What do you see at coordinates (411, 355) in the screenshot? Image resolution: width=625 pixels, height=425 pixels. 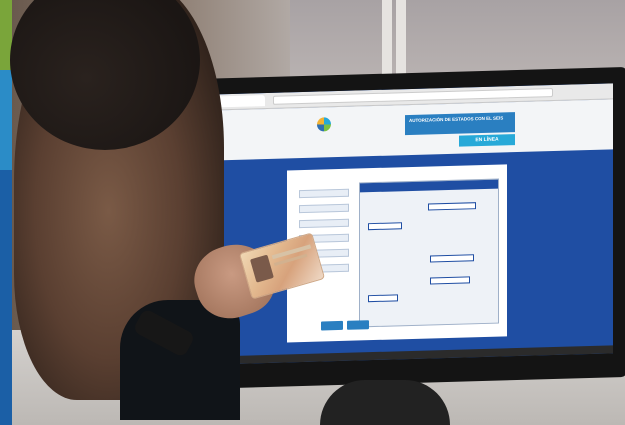 I see `windows-taskbar` at bounding box center [411, 355].